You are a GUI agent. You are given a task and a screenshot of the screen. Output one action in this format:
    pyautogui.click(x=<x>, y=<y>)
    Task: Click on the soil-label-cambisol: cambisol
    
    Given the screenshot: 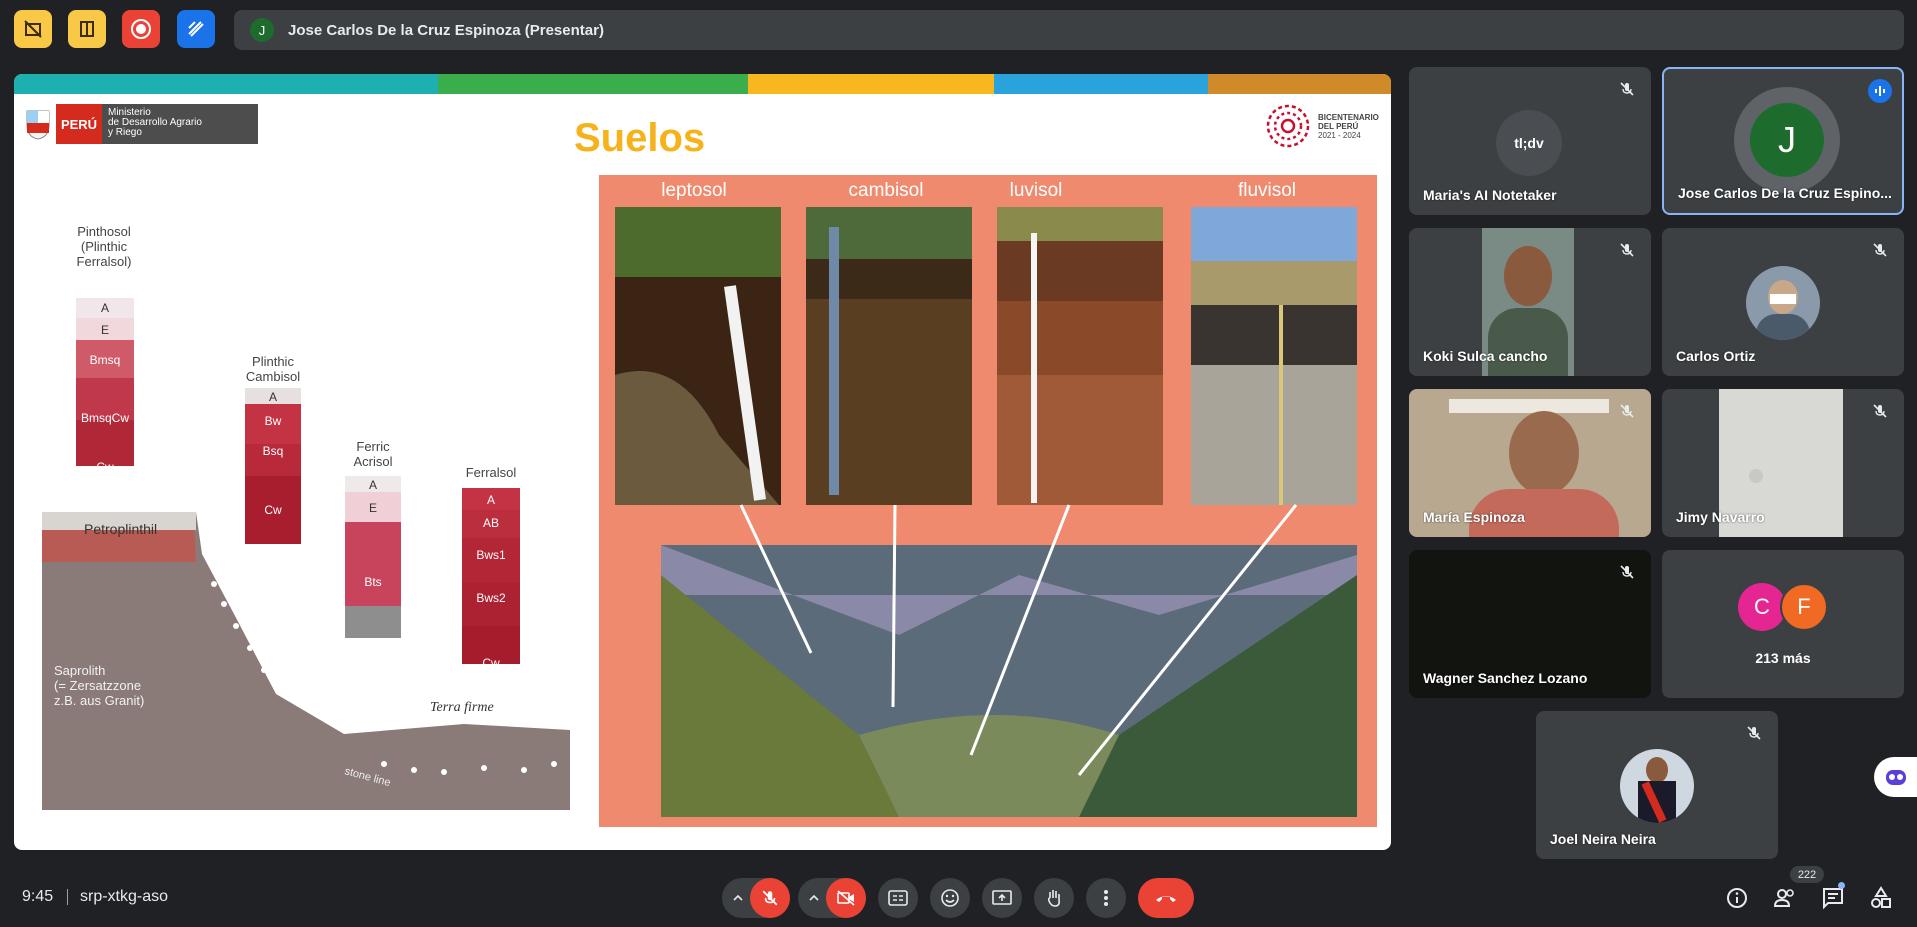 What is the action you would take?
    pyautogui.click(x=886, y=190)
    